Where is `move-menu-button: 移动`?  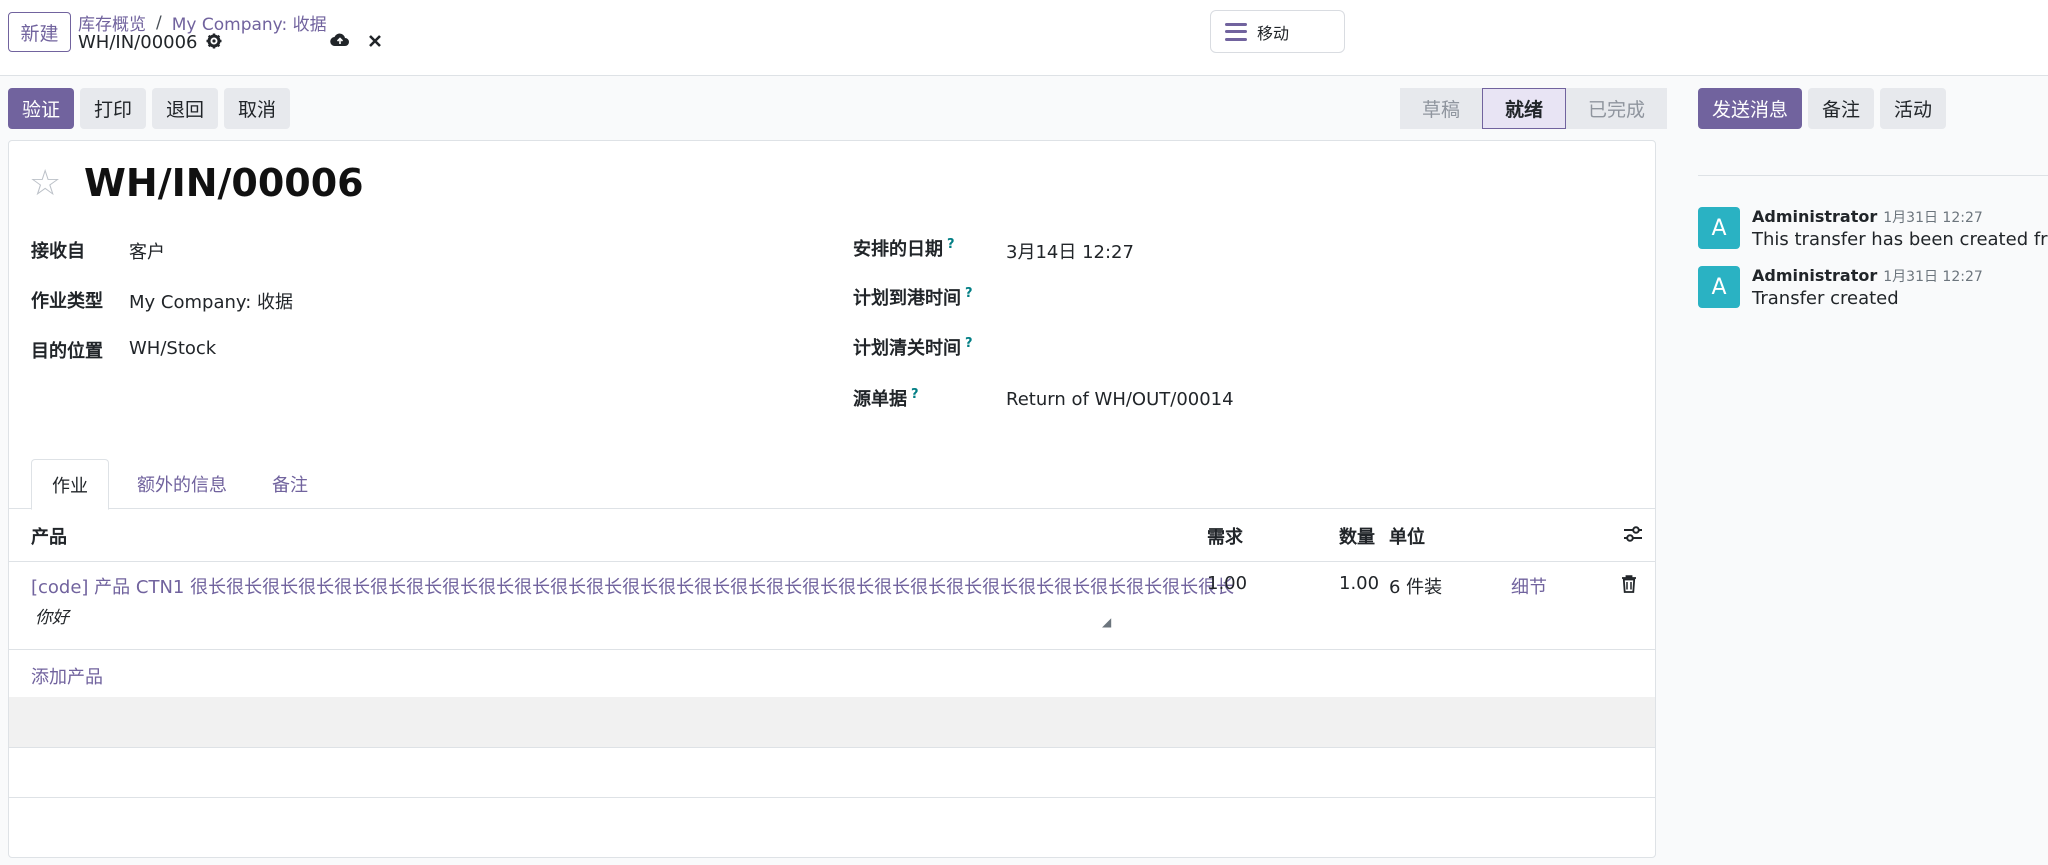
move-menu-button: 移动 is located at coordinates (1277, 31).